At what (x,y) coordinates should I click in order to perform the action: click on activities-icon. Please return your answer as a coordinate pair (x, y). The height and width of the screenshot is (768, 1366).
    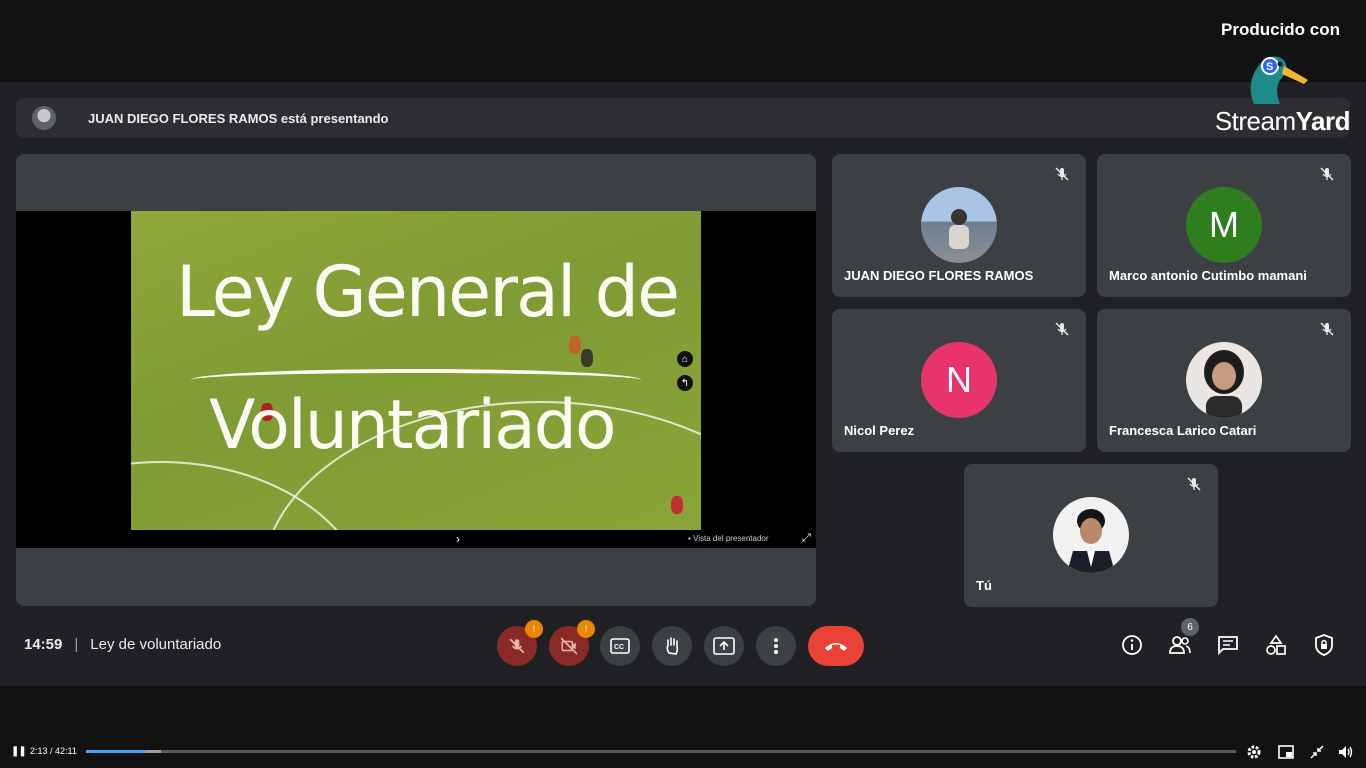
    Looking at the image, I should click on (1276, 644).